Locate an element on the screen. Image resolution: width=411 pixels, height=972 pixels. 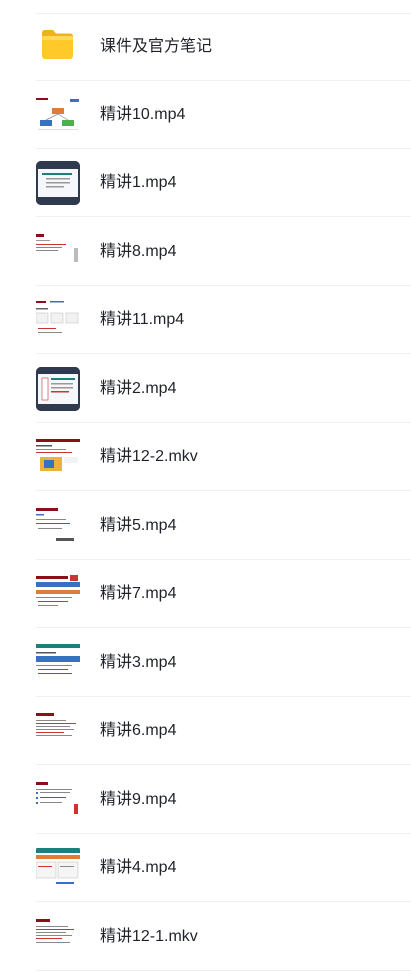
file-row-video: 精讲8.mp4 is located at coordinates (205, 252).